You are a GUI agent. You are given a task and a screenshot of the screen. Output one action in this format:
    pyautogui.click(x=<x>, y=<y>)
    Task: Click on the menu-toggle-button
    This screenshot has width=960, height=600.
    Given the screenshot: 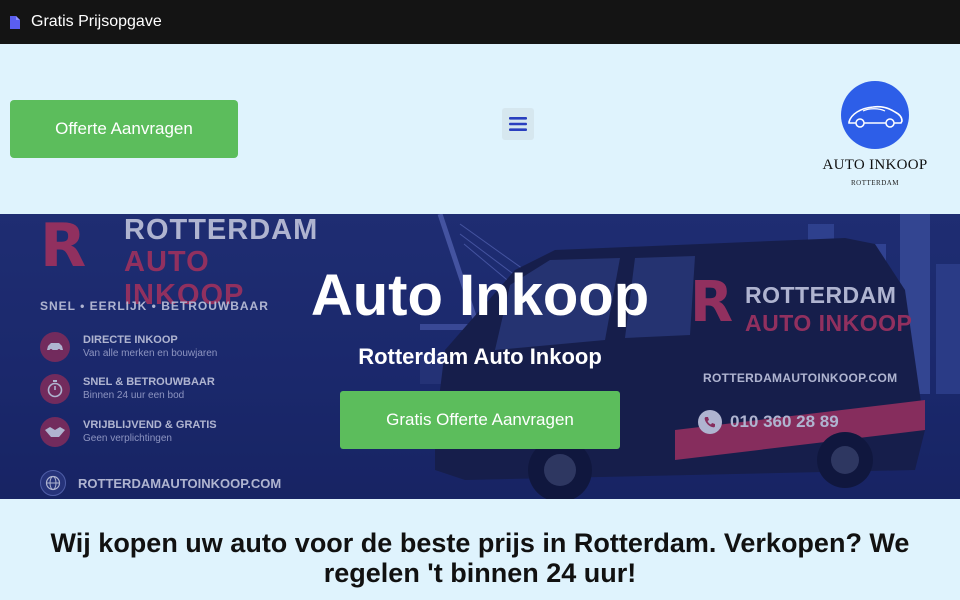 What is the action you would take?
    pyautogui.click(x=518, y=124)
    